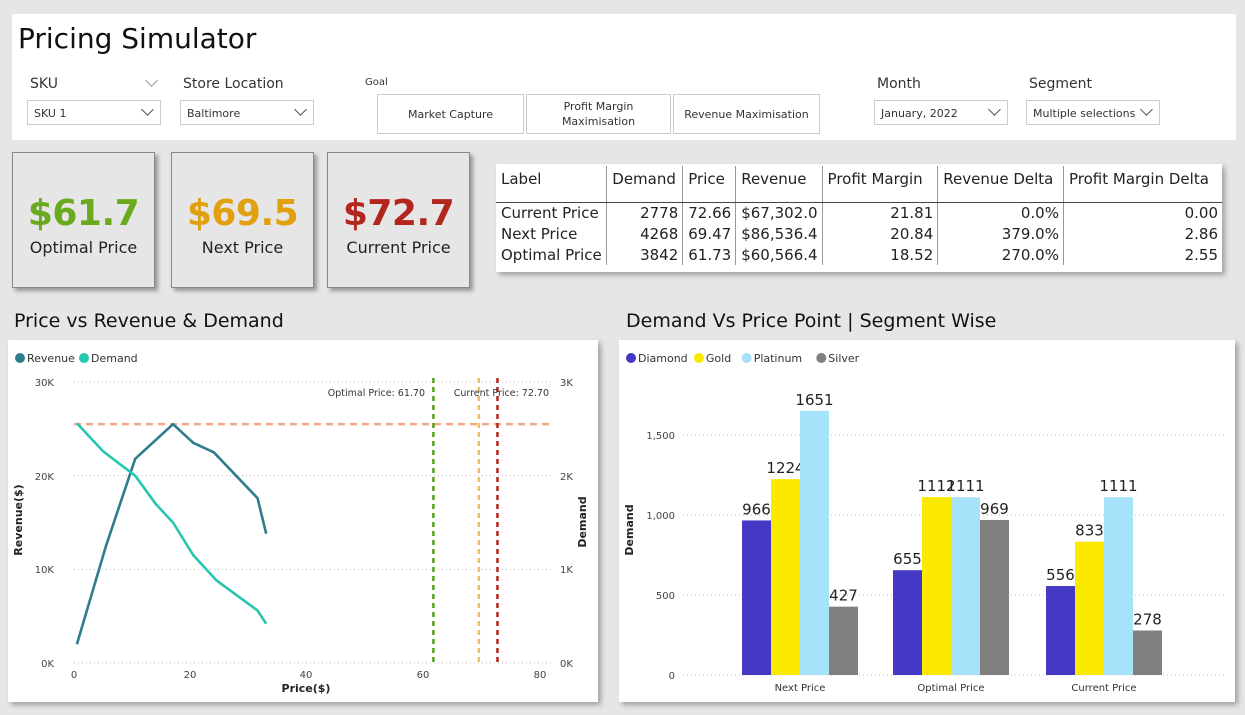 This screenshot has height=715, width=1245. I want to click on bar-data-label: 966, so click(756, 509).